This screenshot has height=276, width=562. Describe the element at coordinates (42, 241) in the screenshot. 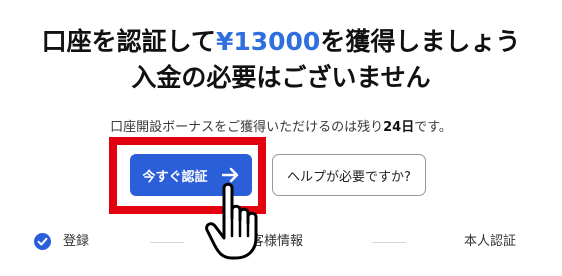

I see `check-circle-icon` at that location.